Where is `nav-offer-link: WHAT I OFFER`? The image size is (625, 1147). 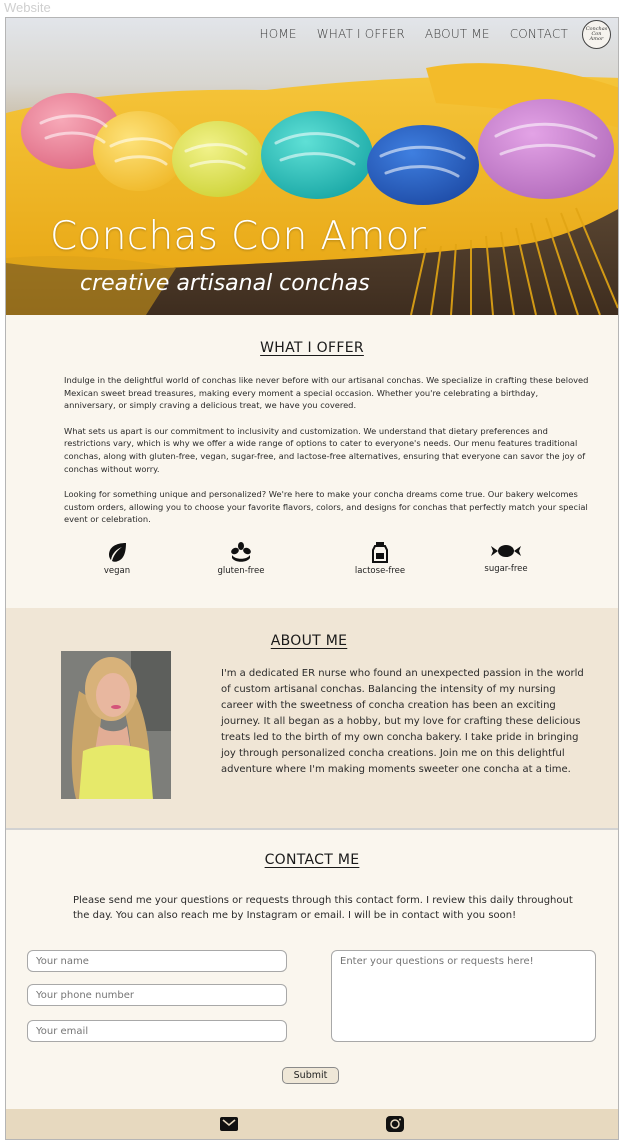
nav-offer-link: WHAT I OFFER is located at coordinates (361, 34).